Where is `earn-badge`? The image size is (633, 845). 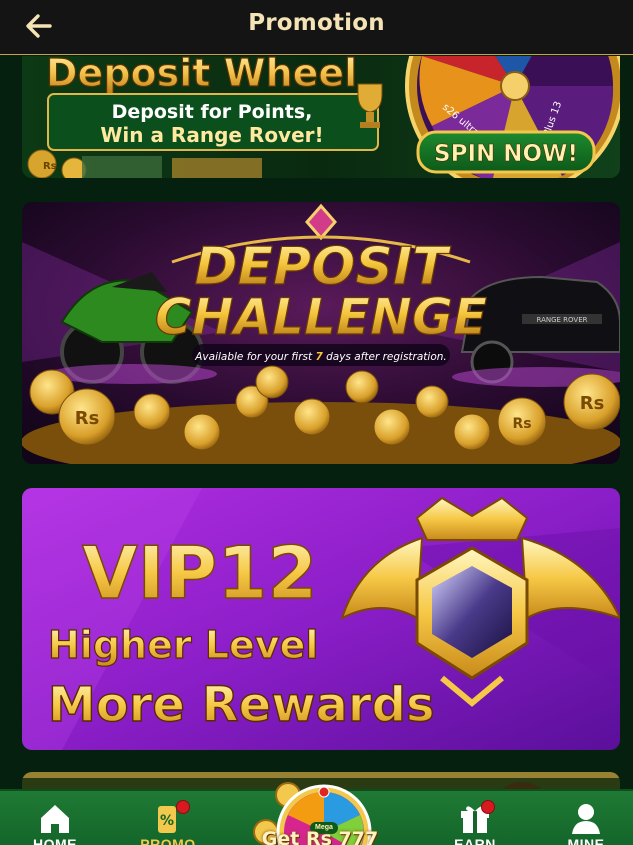 earn-badge is located at coordinates (488, 807).